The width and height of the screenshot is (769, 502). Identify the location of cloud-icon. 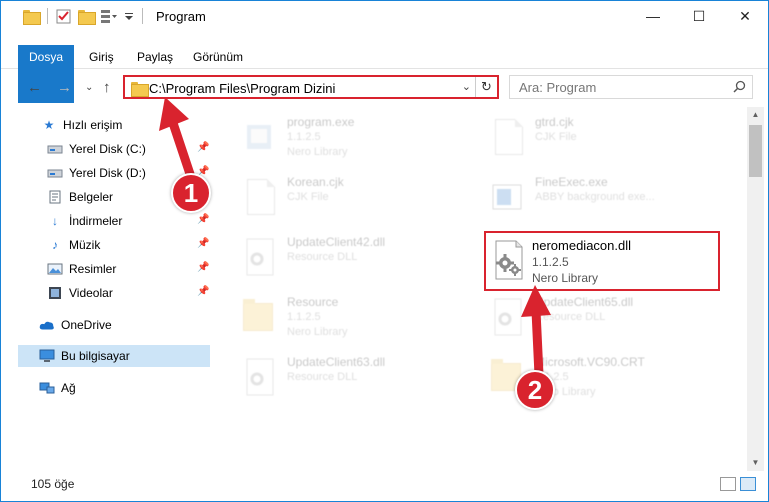
(47, 325).